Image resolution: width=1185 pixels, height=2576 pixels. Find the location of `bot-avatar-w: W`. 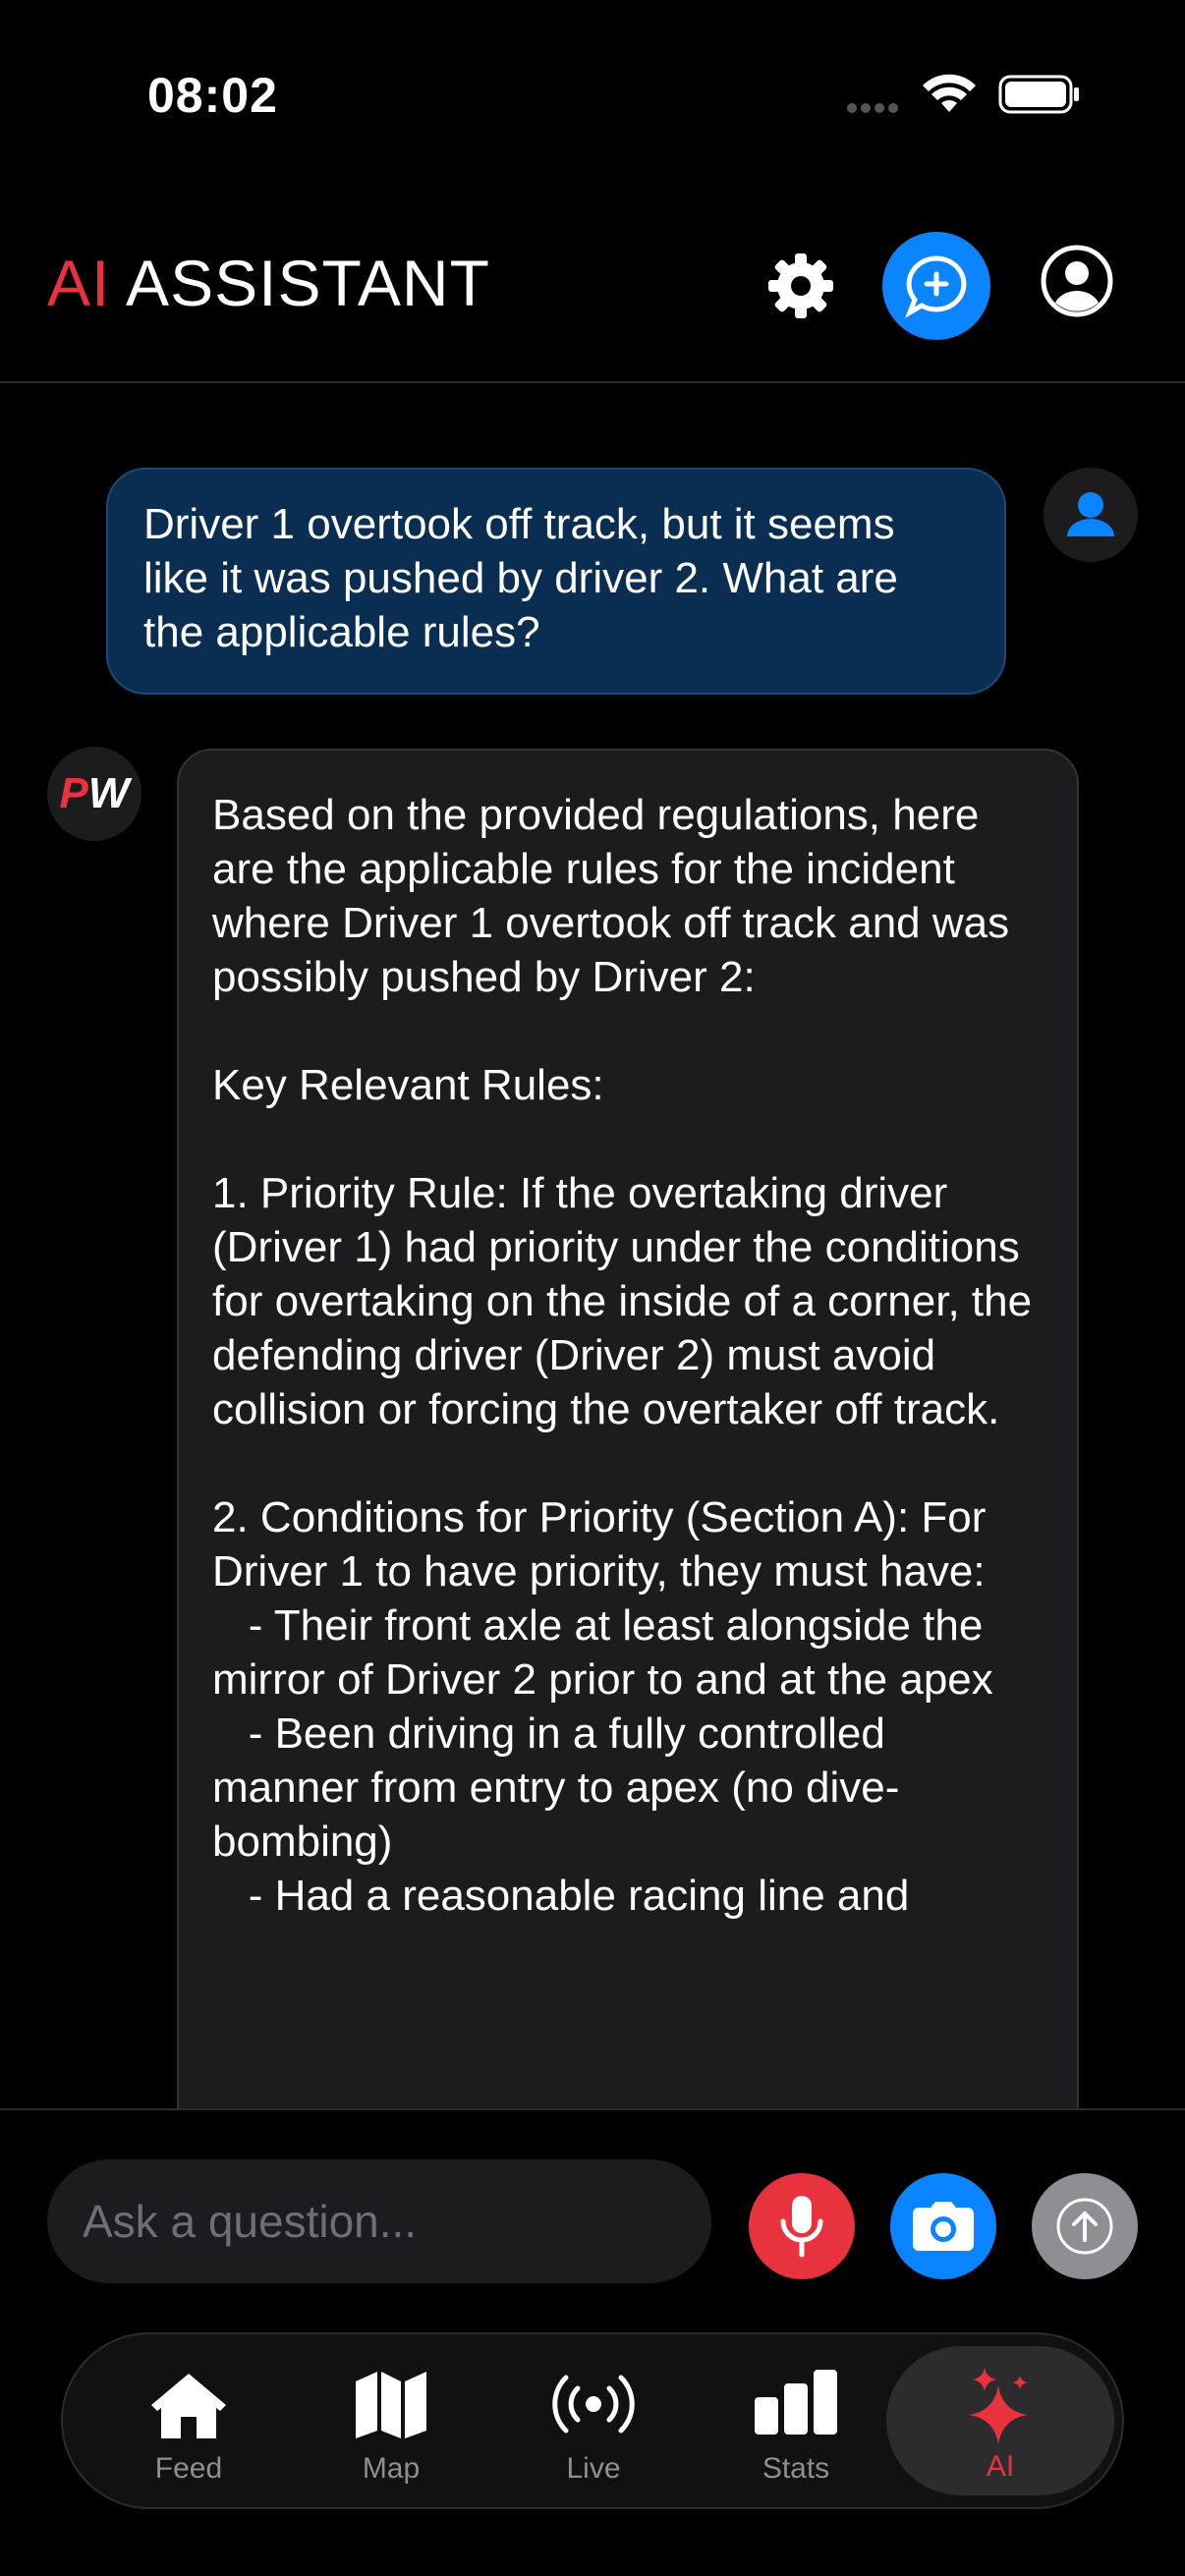

bot-avatar-w: W is located at coordinates (108, 793).